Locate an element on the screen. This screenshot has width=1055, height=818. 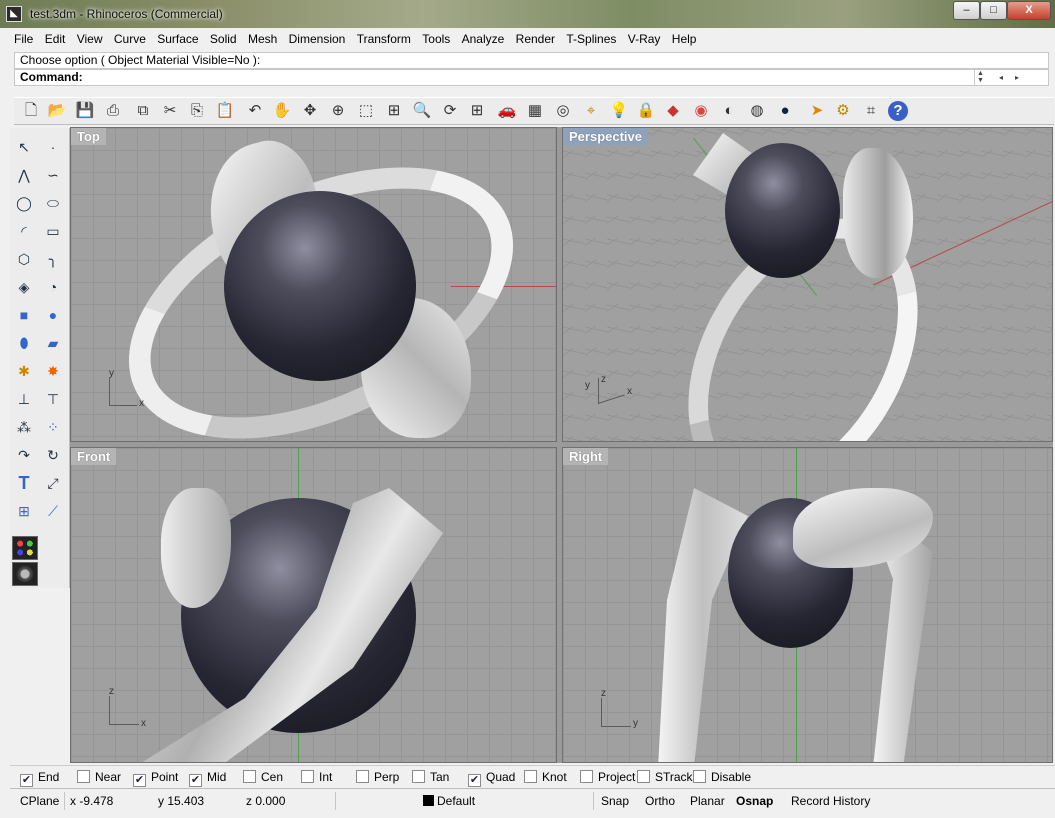
osnap-knot: Knot is located at coordinates (545, 777).